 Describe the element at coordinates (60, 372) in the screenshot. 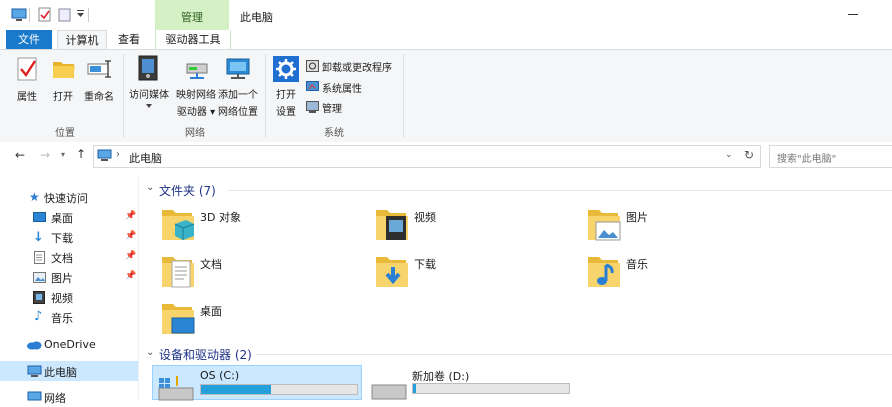

I see `nav-this-pc-label: 此电脑` at that location.